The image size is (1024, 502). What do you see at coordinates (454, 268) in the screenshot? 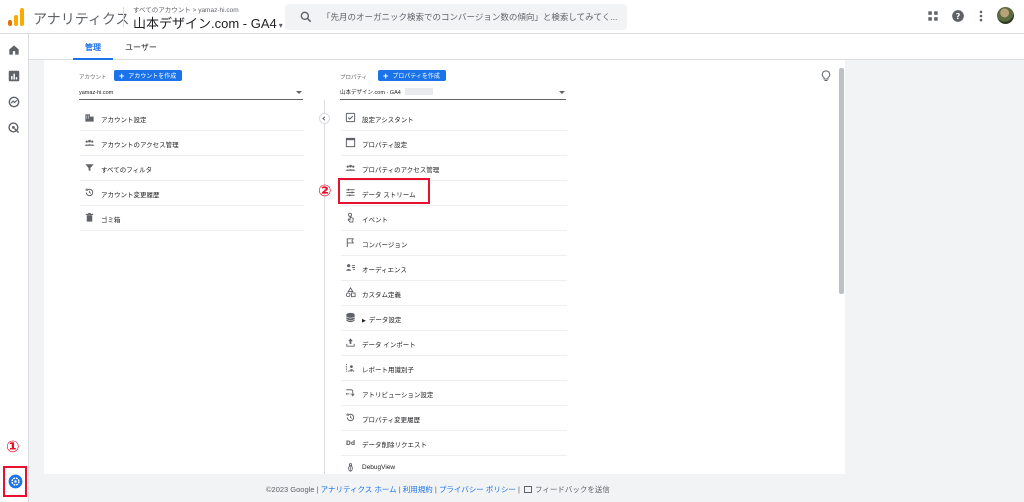
I see `audiences-item: オーディエンス` at bounding box center [454, 268].